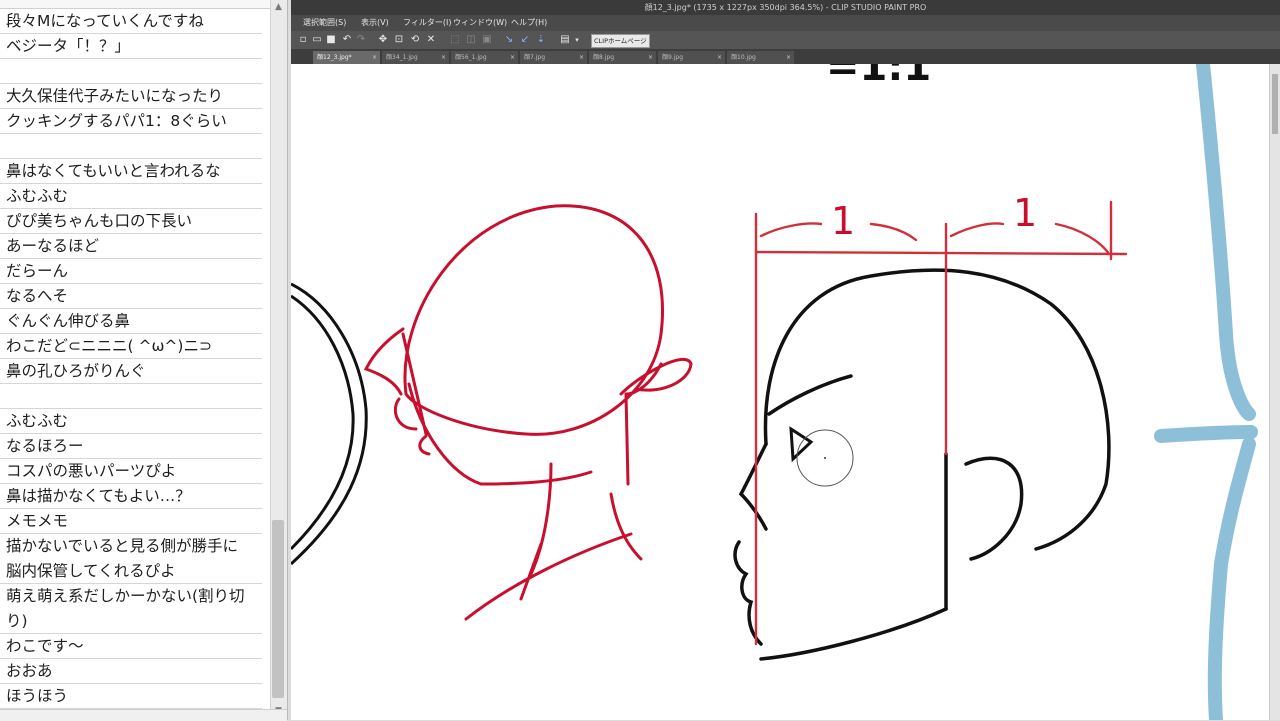  What do you see at coordinates (878, 77) in the screenshot?
I see `ratio-heading: =1:1` at bounding box center [878, 77].